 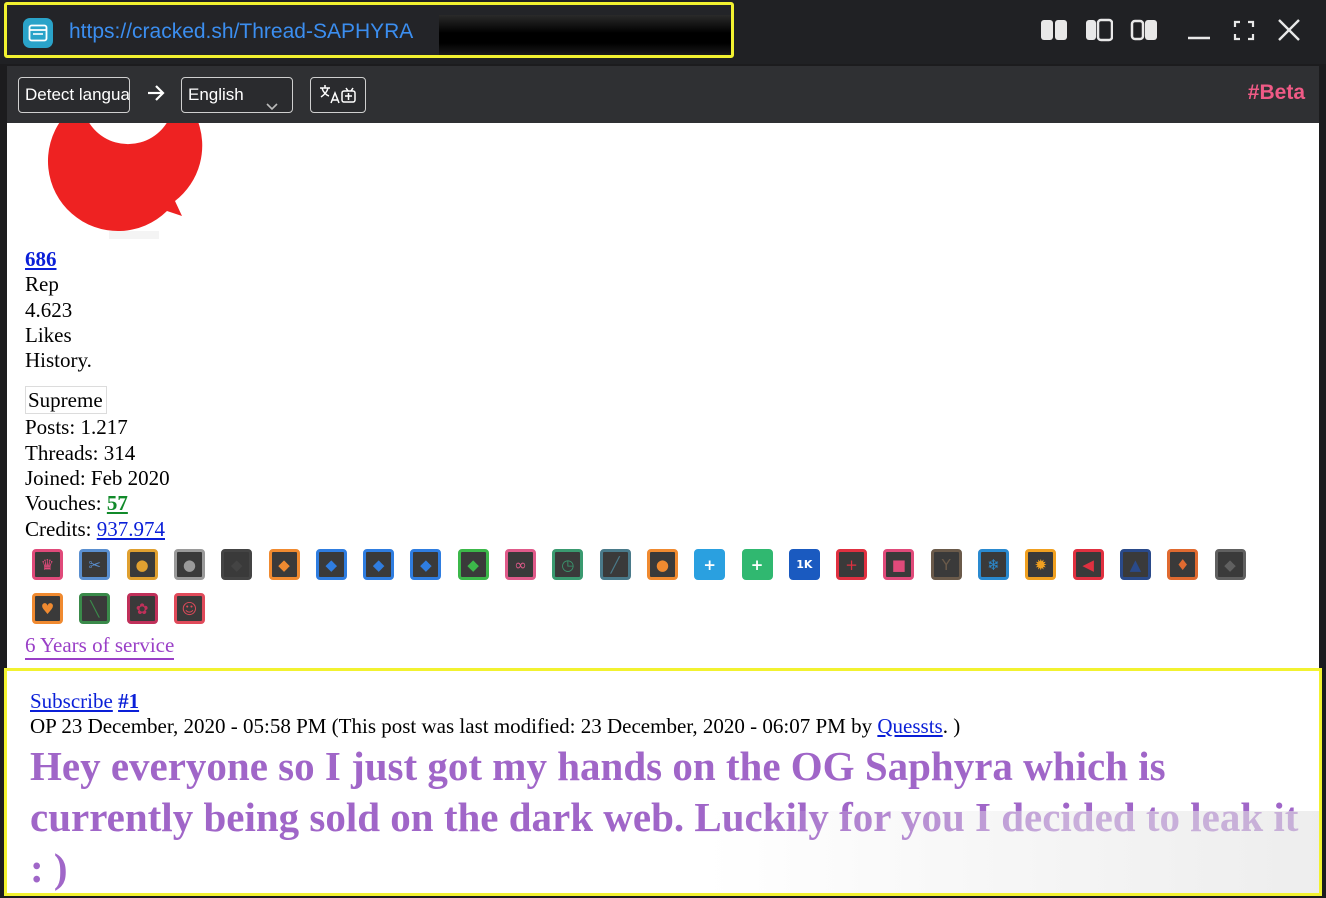 I want to click on gift-icon: ■, so click(x=899, y=564).